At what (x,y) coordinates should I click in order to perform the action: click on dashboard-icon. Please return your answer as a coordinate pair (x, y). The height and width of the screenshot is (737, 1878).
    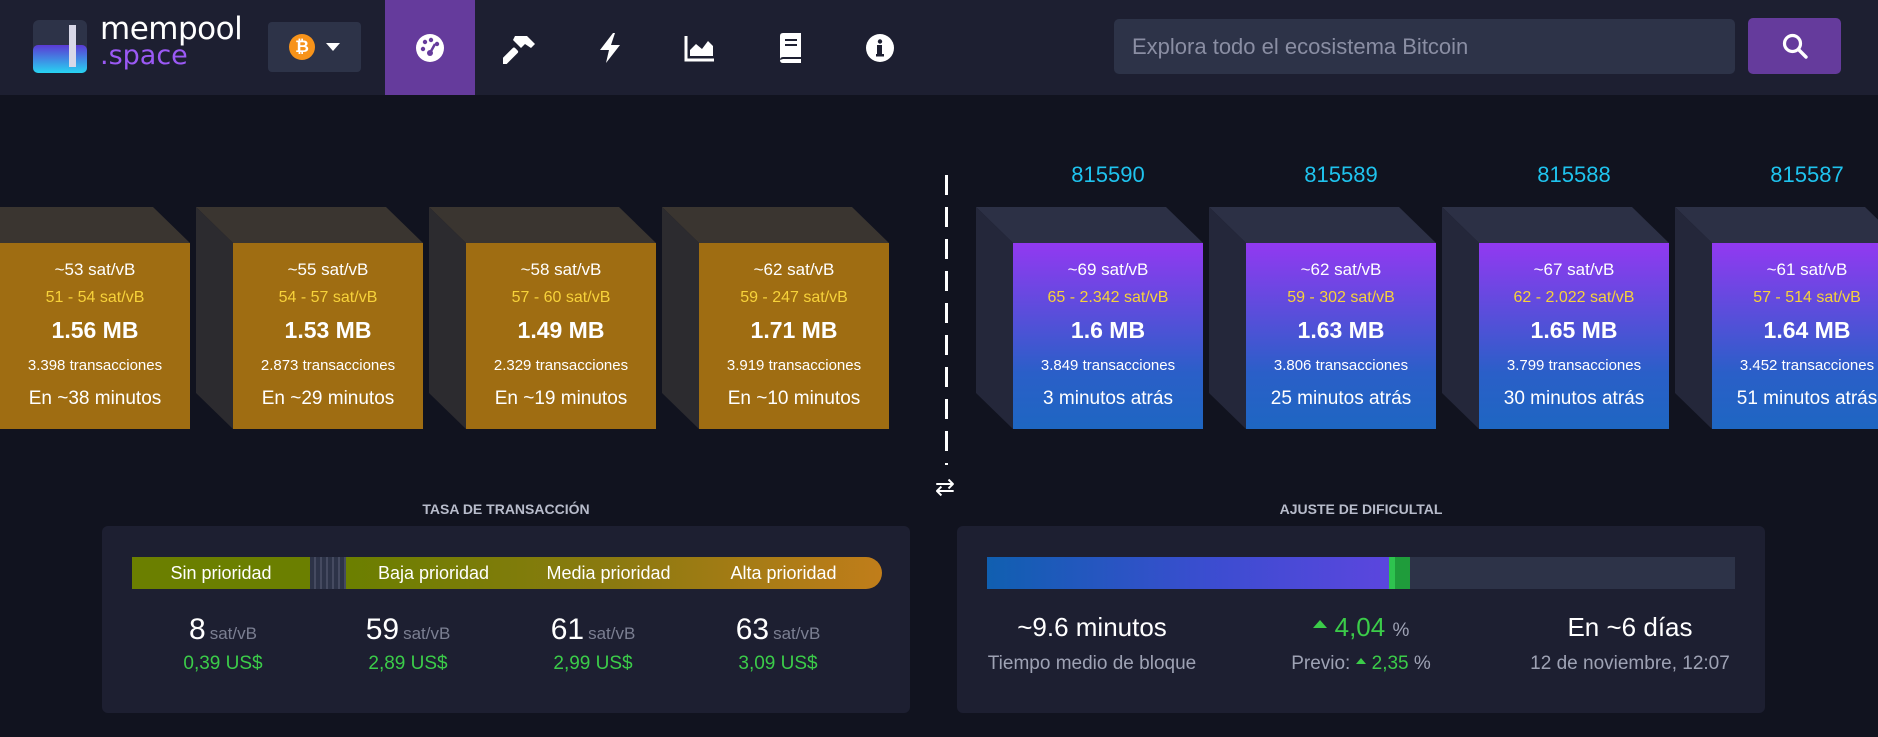
    Looking at the image, I should click on (430, 47).